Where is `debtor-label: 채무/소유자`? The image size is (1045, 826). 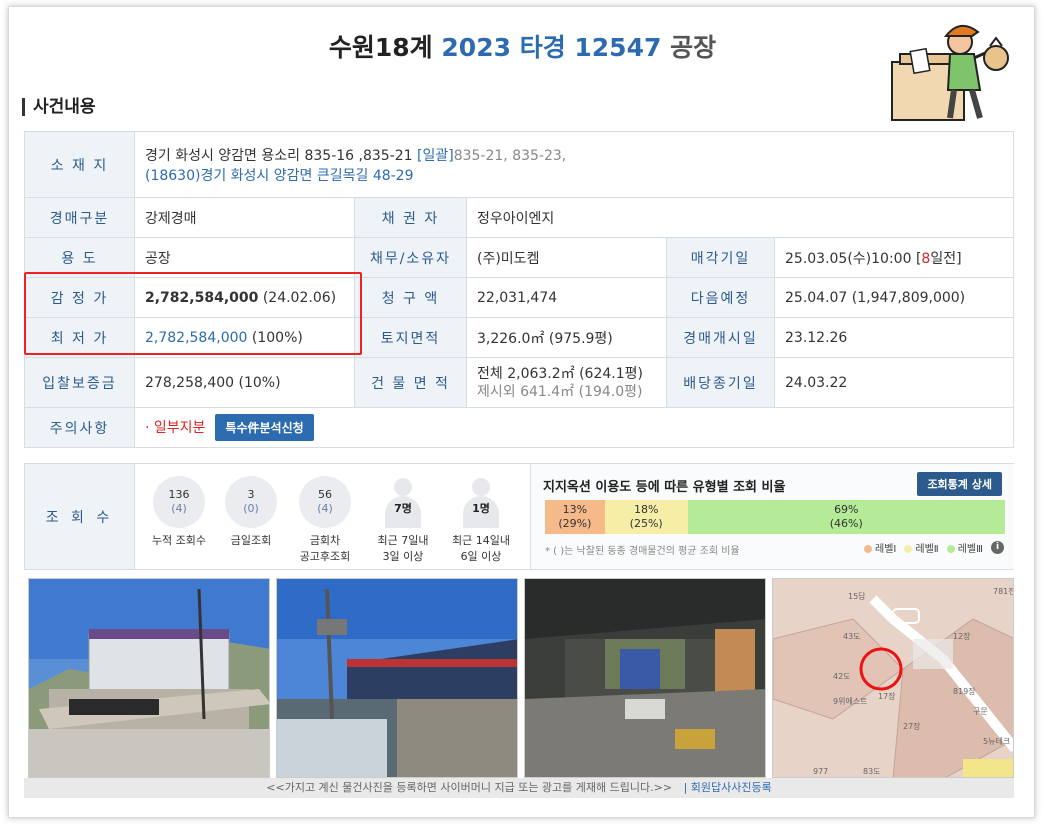
debtor-label: 채무/소유자 is located at coordinates (410, 257).